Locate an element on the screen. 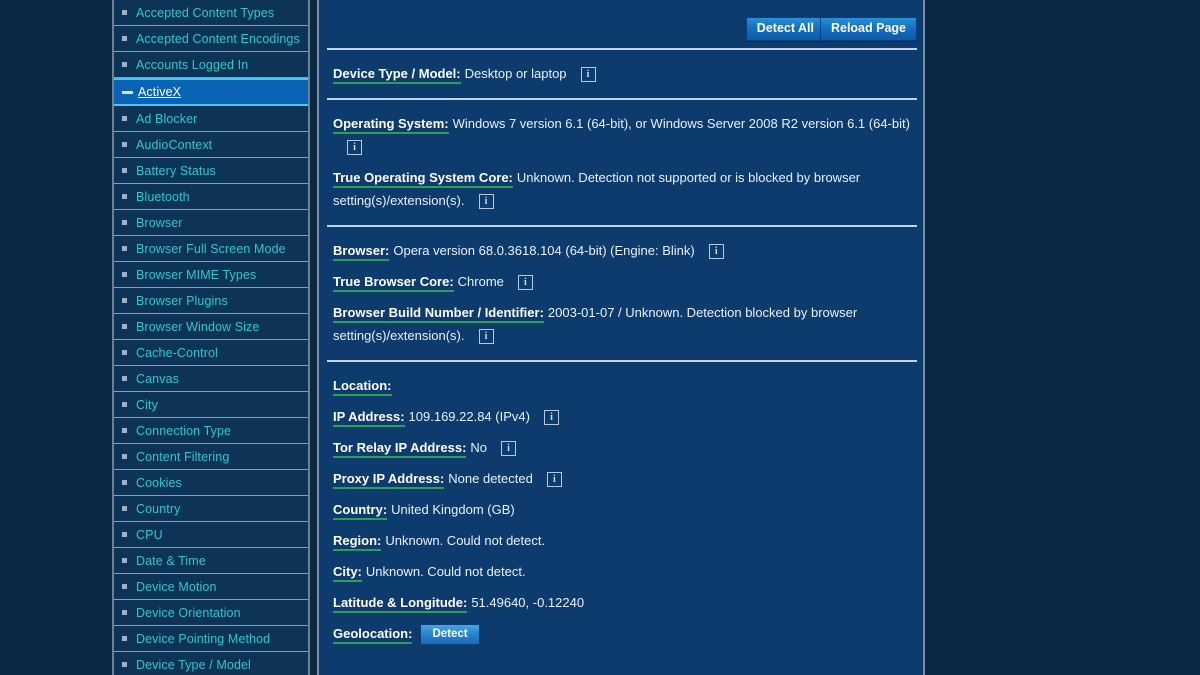  sidebar-item-label: AudioContext is located at coordinates (174, 144).